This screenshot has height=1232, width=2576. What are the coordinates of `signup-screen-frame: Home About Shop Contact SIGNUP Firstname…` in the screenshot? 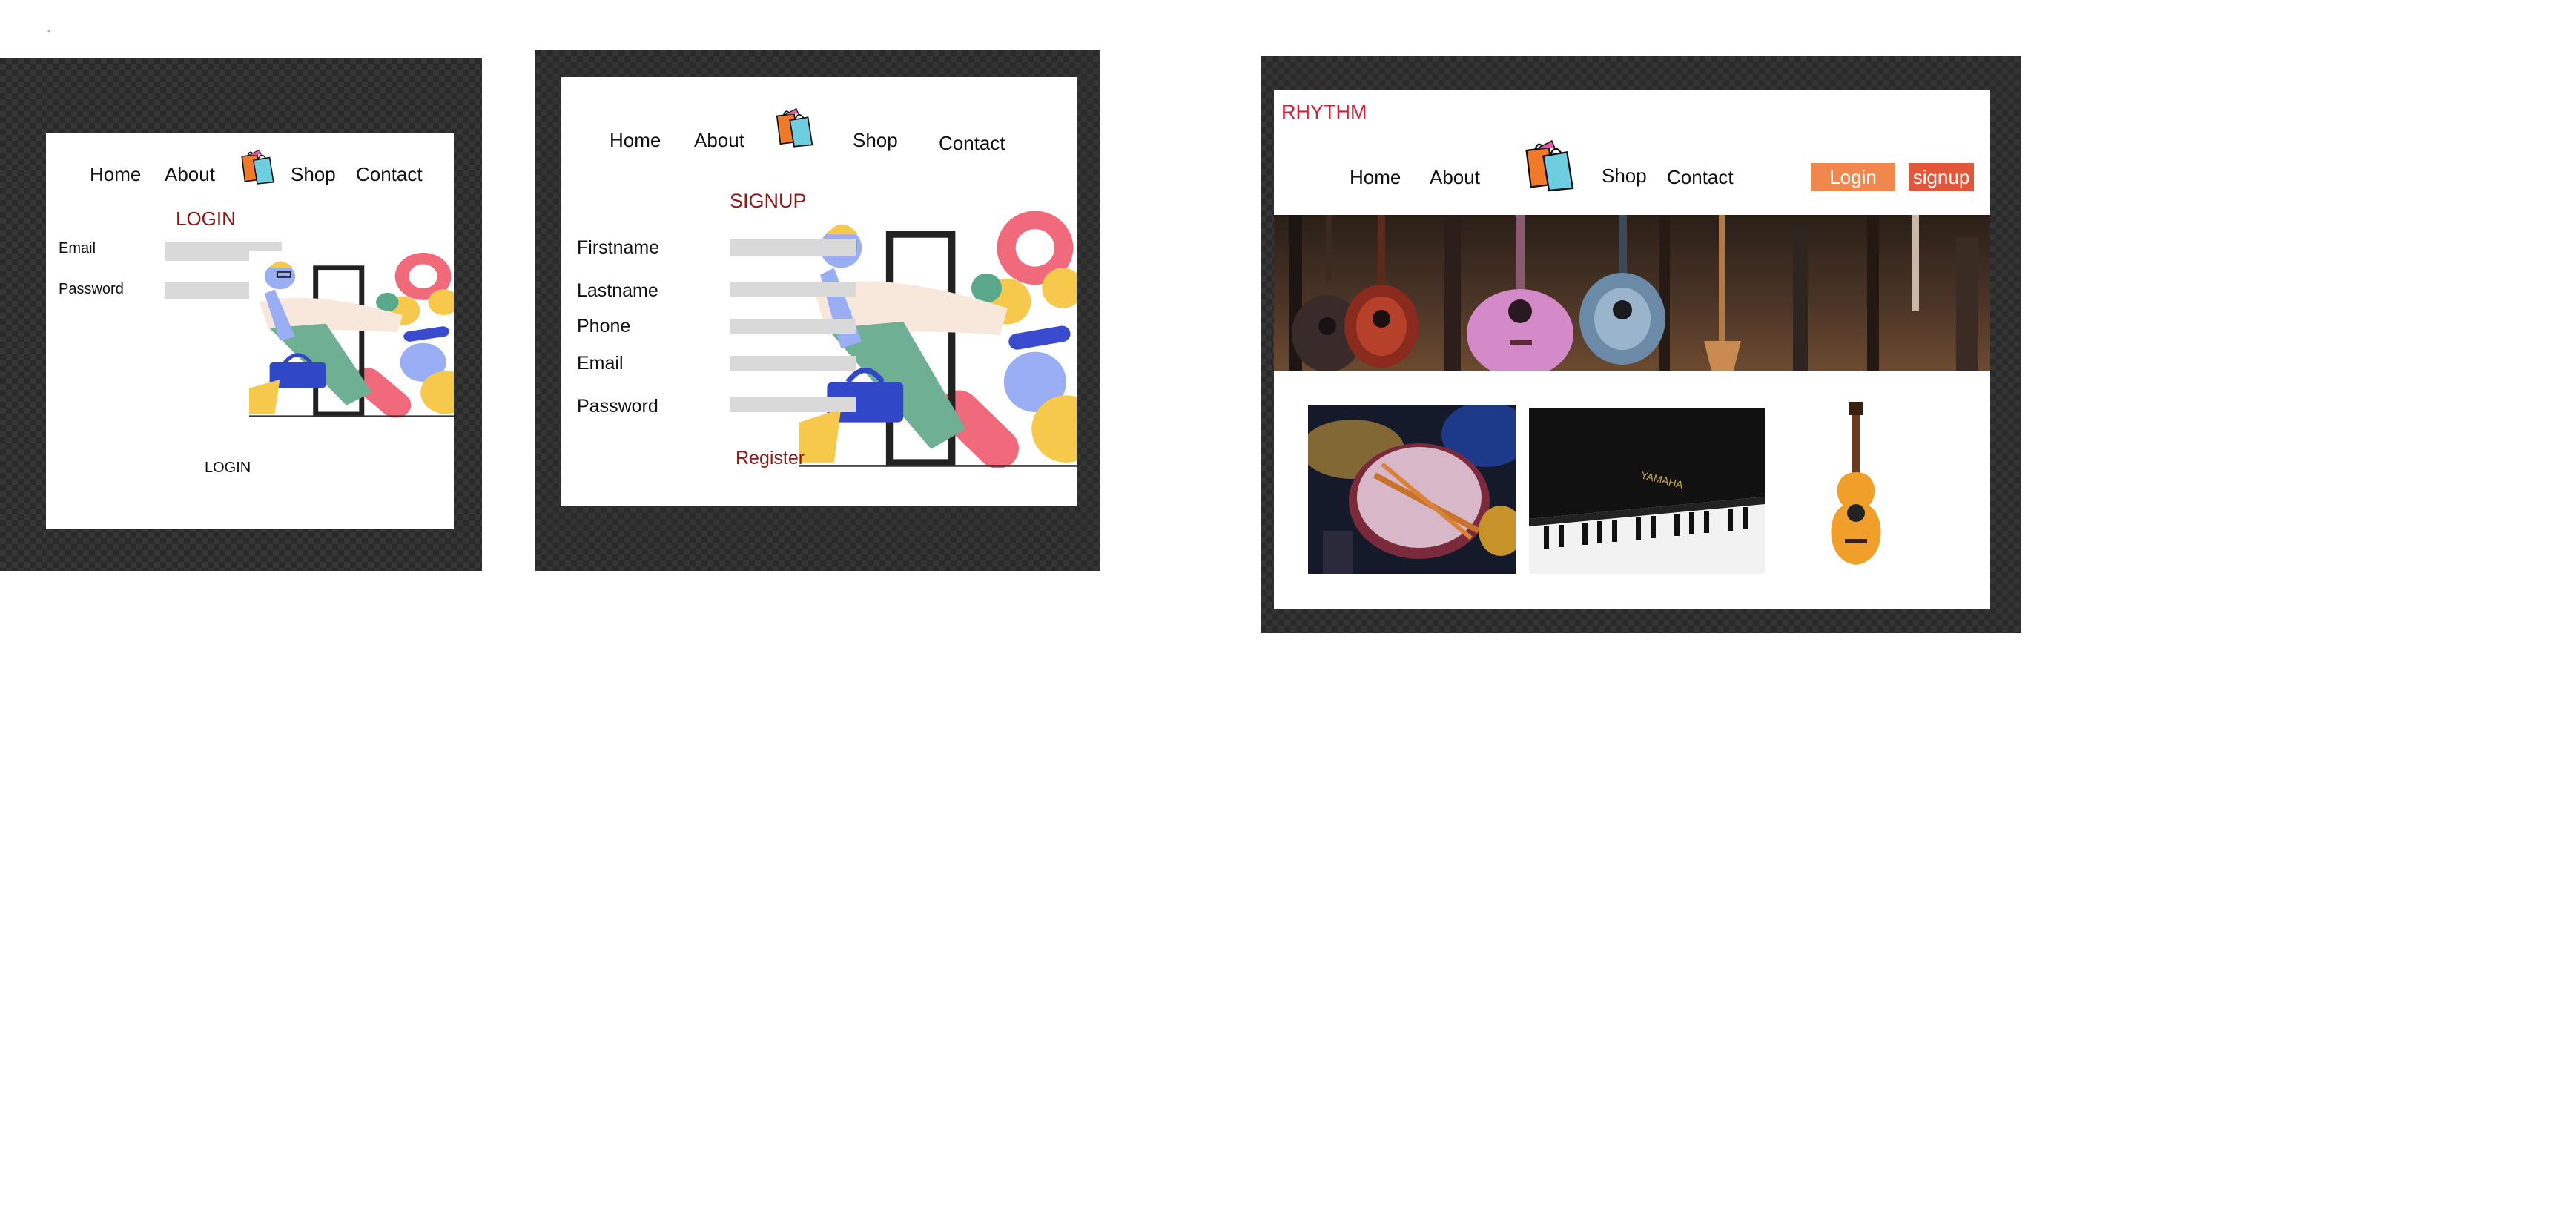 It's located at (817, 310).